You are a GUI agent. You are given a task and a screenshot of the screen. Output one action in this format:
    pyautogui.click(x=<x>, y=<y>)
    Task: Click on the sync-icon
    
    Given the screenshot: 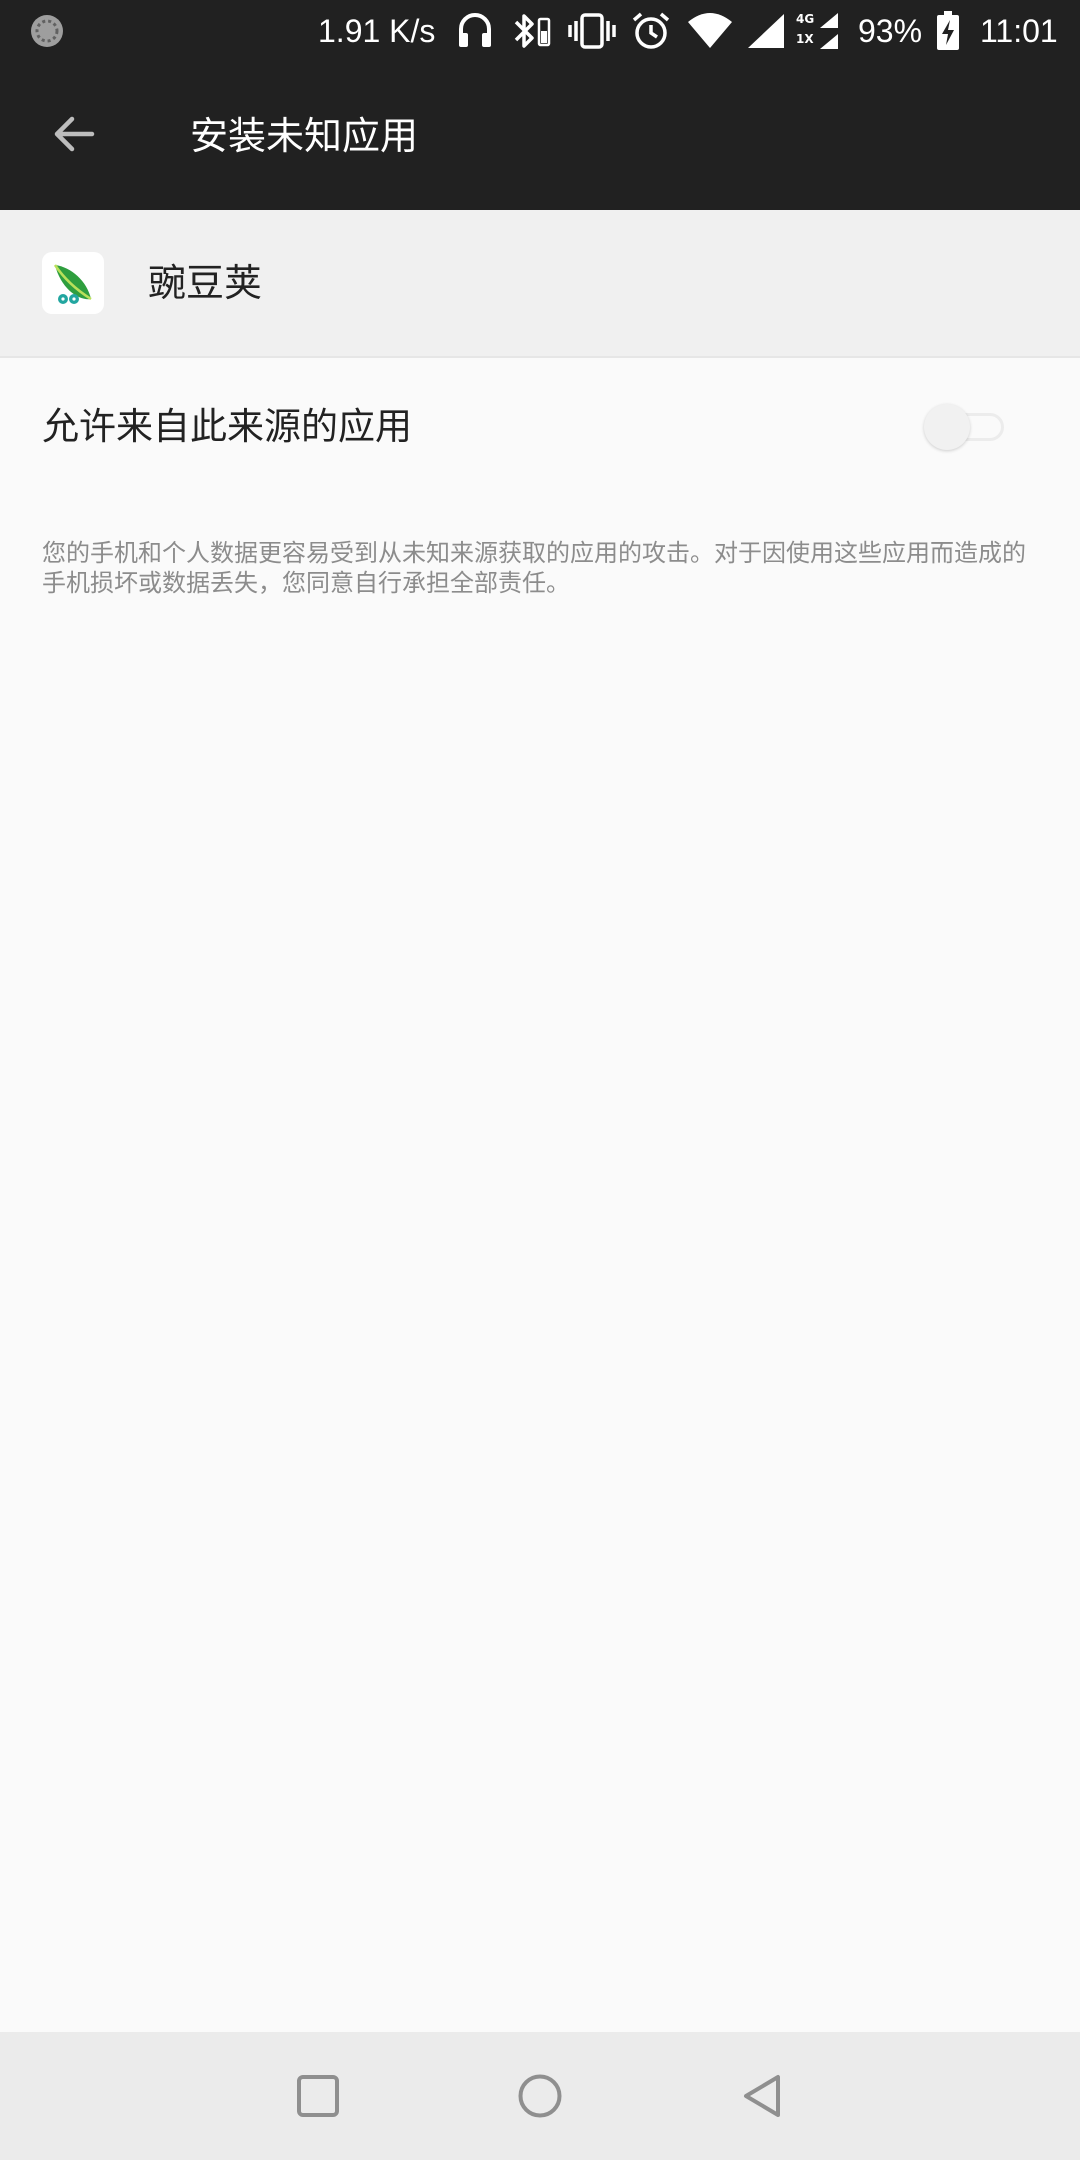 What is the action you would take?
    pyautogui.click(x=47, y=31)
    